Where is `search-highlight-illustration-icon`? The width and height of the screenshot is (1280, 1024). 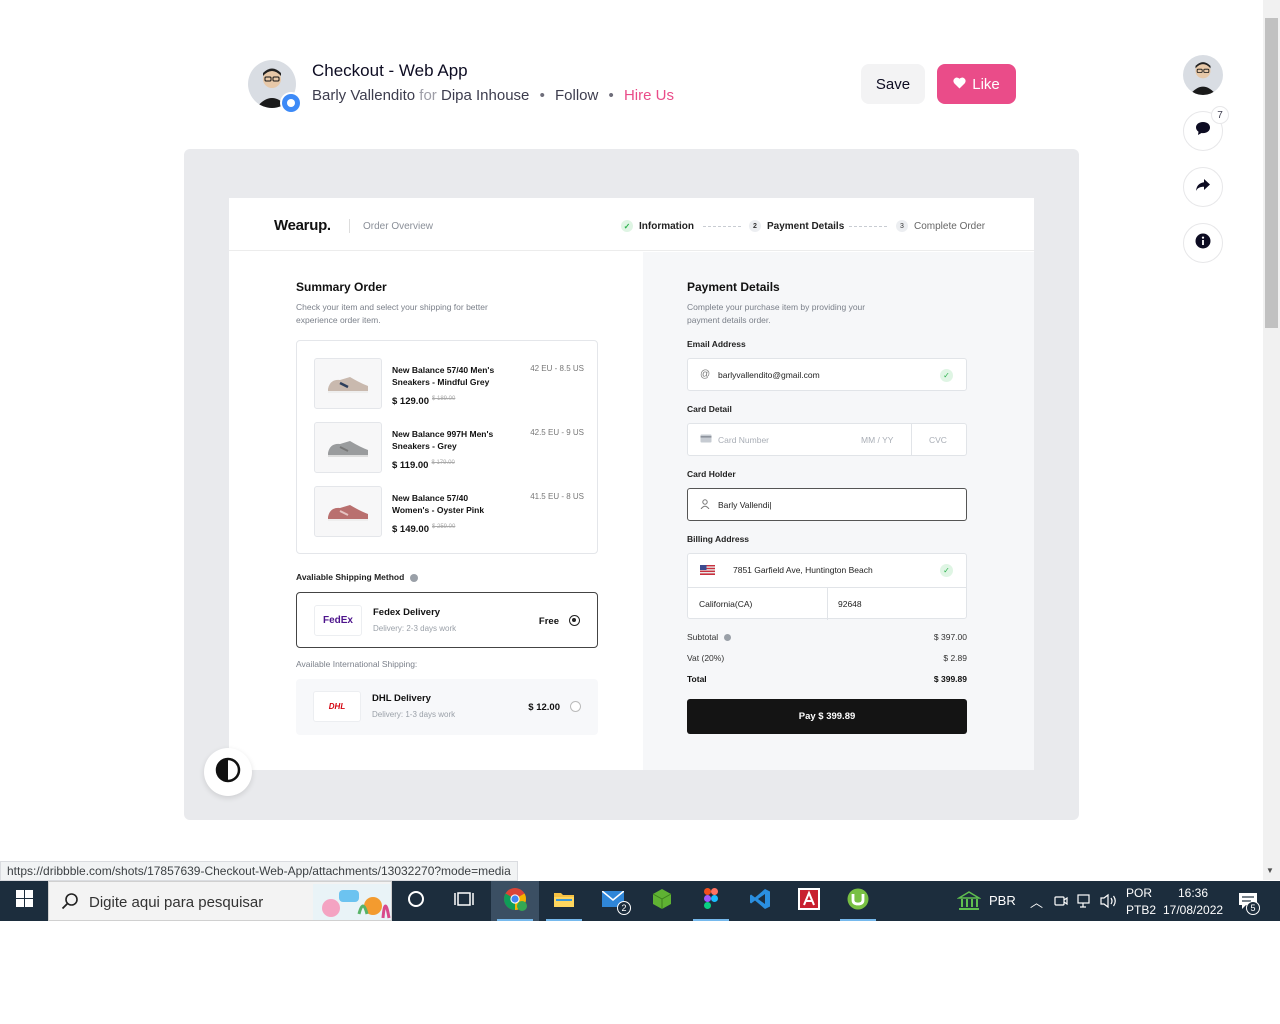
search-highlight-illustration-icon is located at coordinates (352, 902).